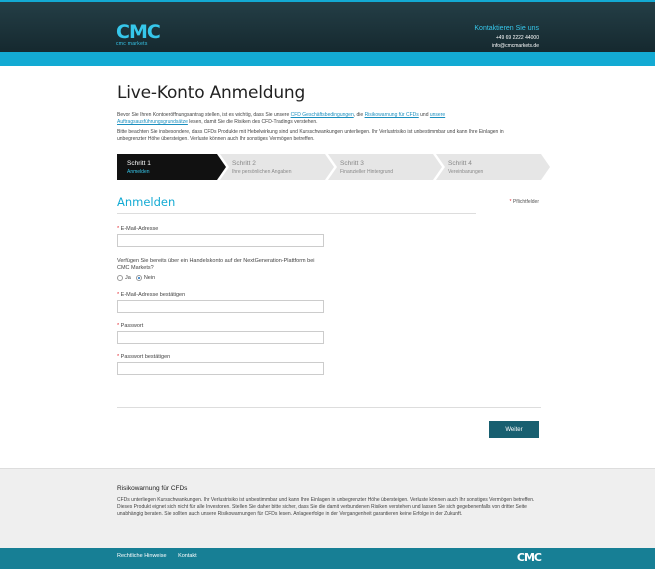 This screenshot has width=655, height=569. I want to click on email-confirm-label: * E-Mail-Adresse bestätigen, so click(151, 295).